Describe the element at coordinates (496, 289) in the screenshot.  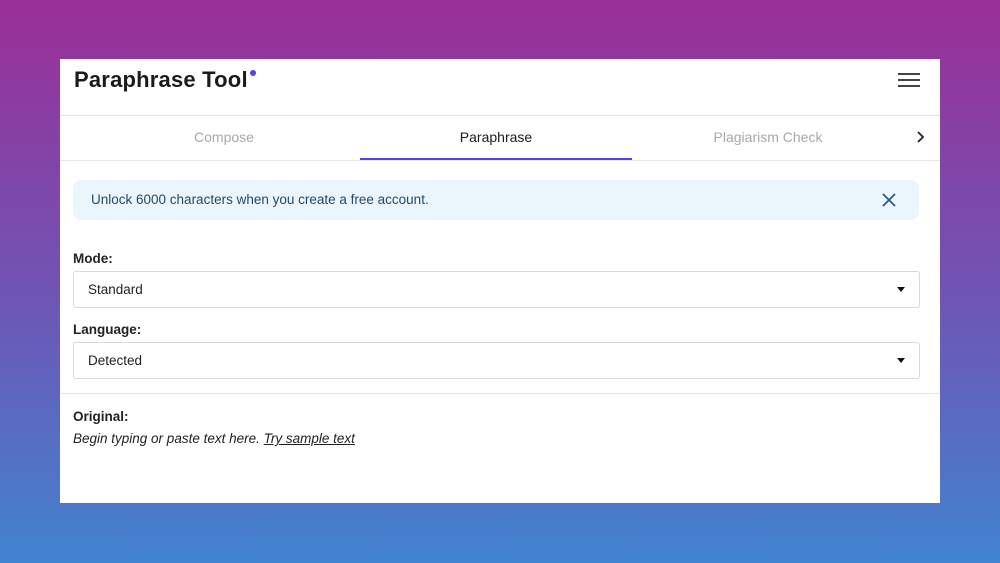
I see `mode-select: Standard` at that location.